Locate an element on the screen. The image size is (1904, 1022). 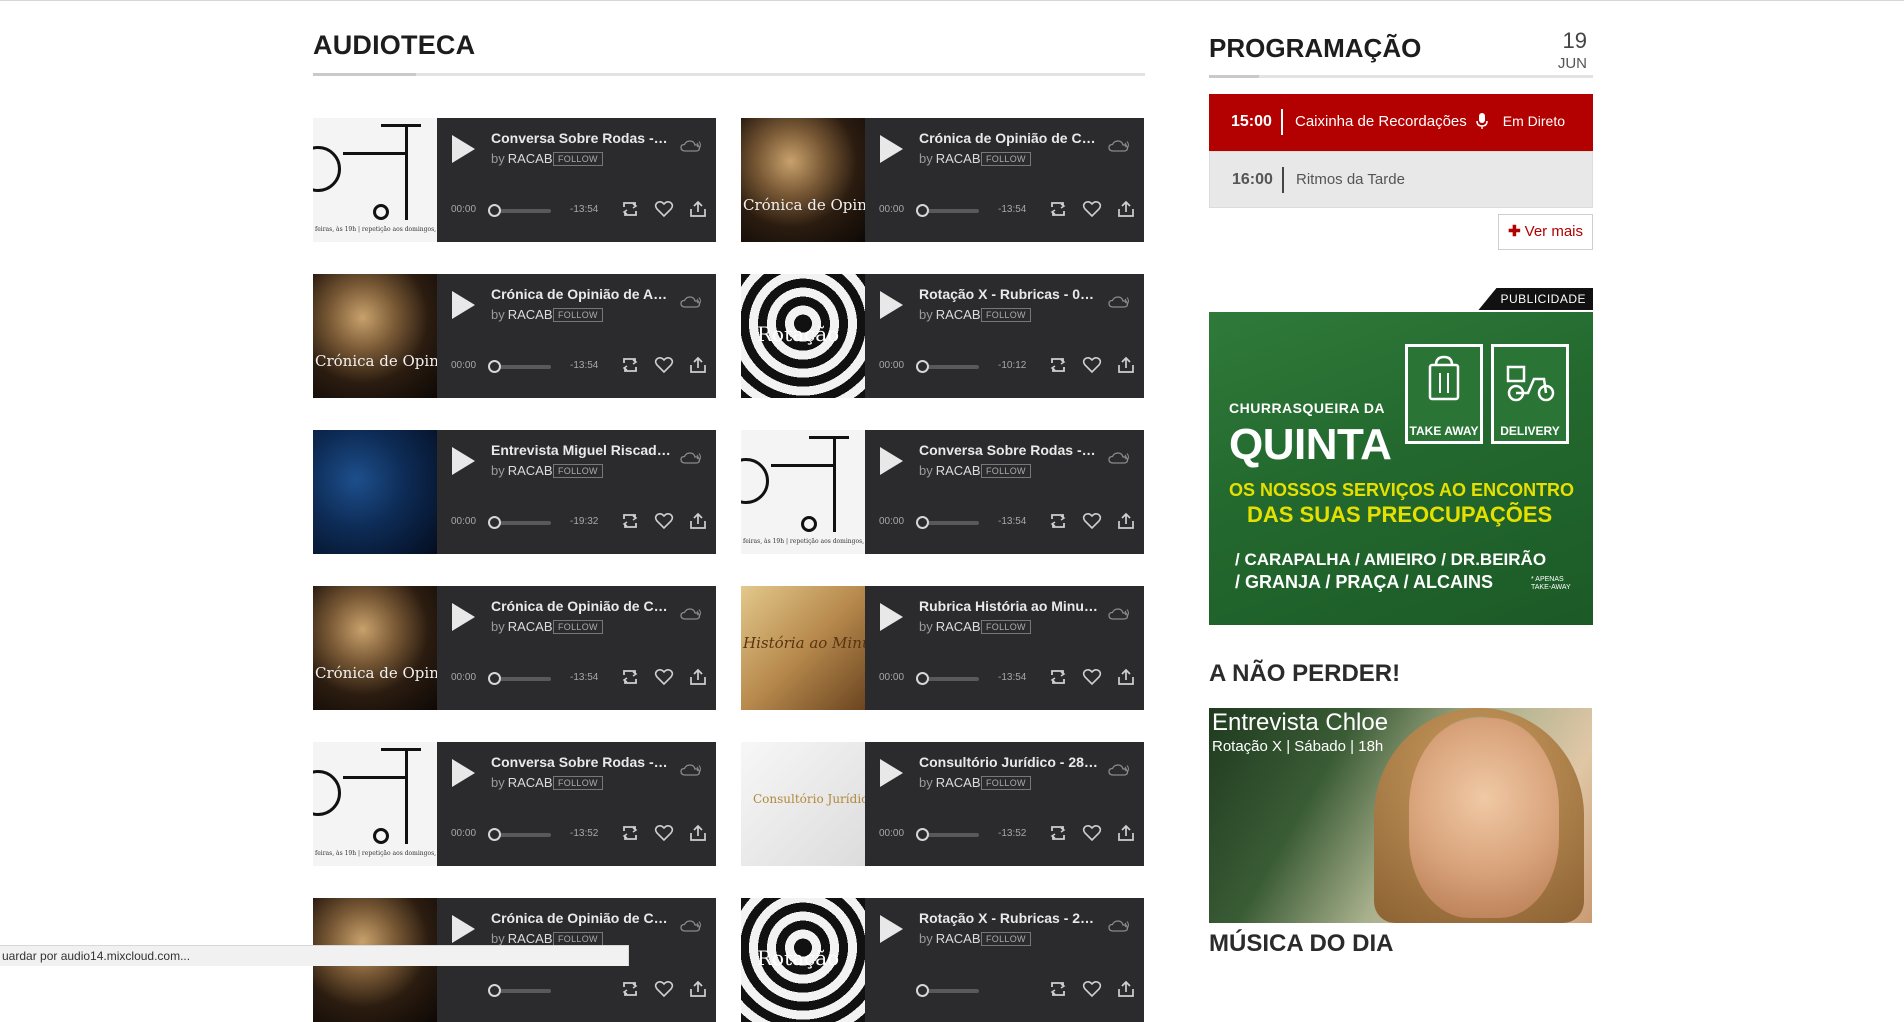
schedule-slot-next: 16:00 Ritmos da Tarde is located at coordinates (1401, 179).